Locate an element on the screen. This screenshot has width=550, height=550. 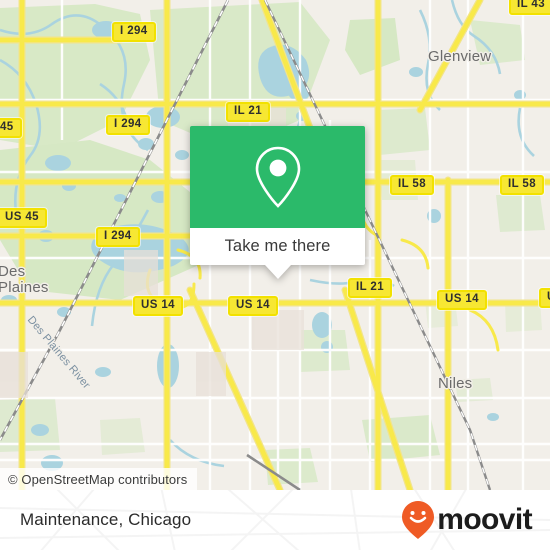
moovit-brand: moovit is located at coordinates (467, 520).